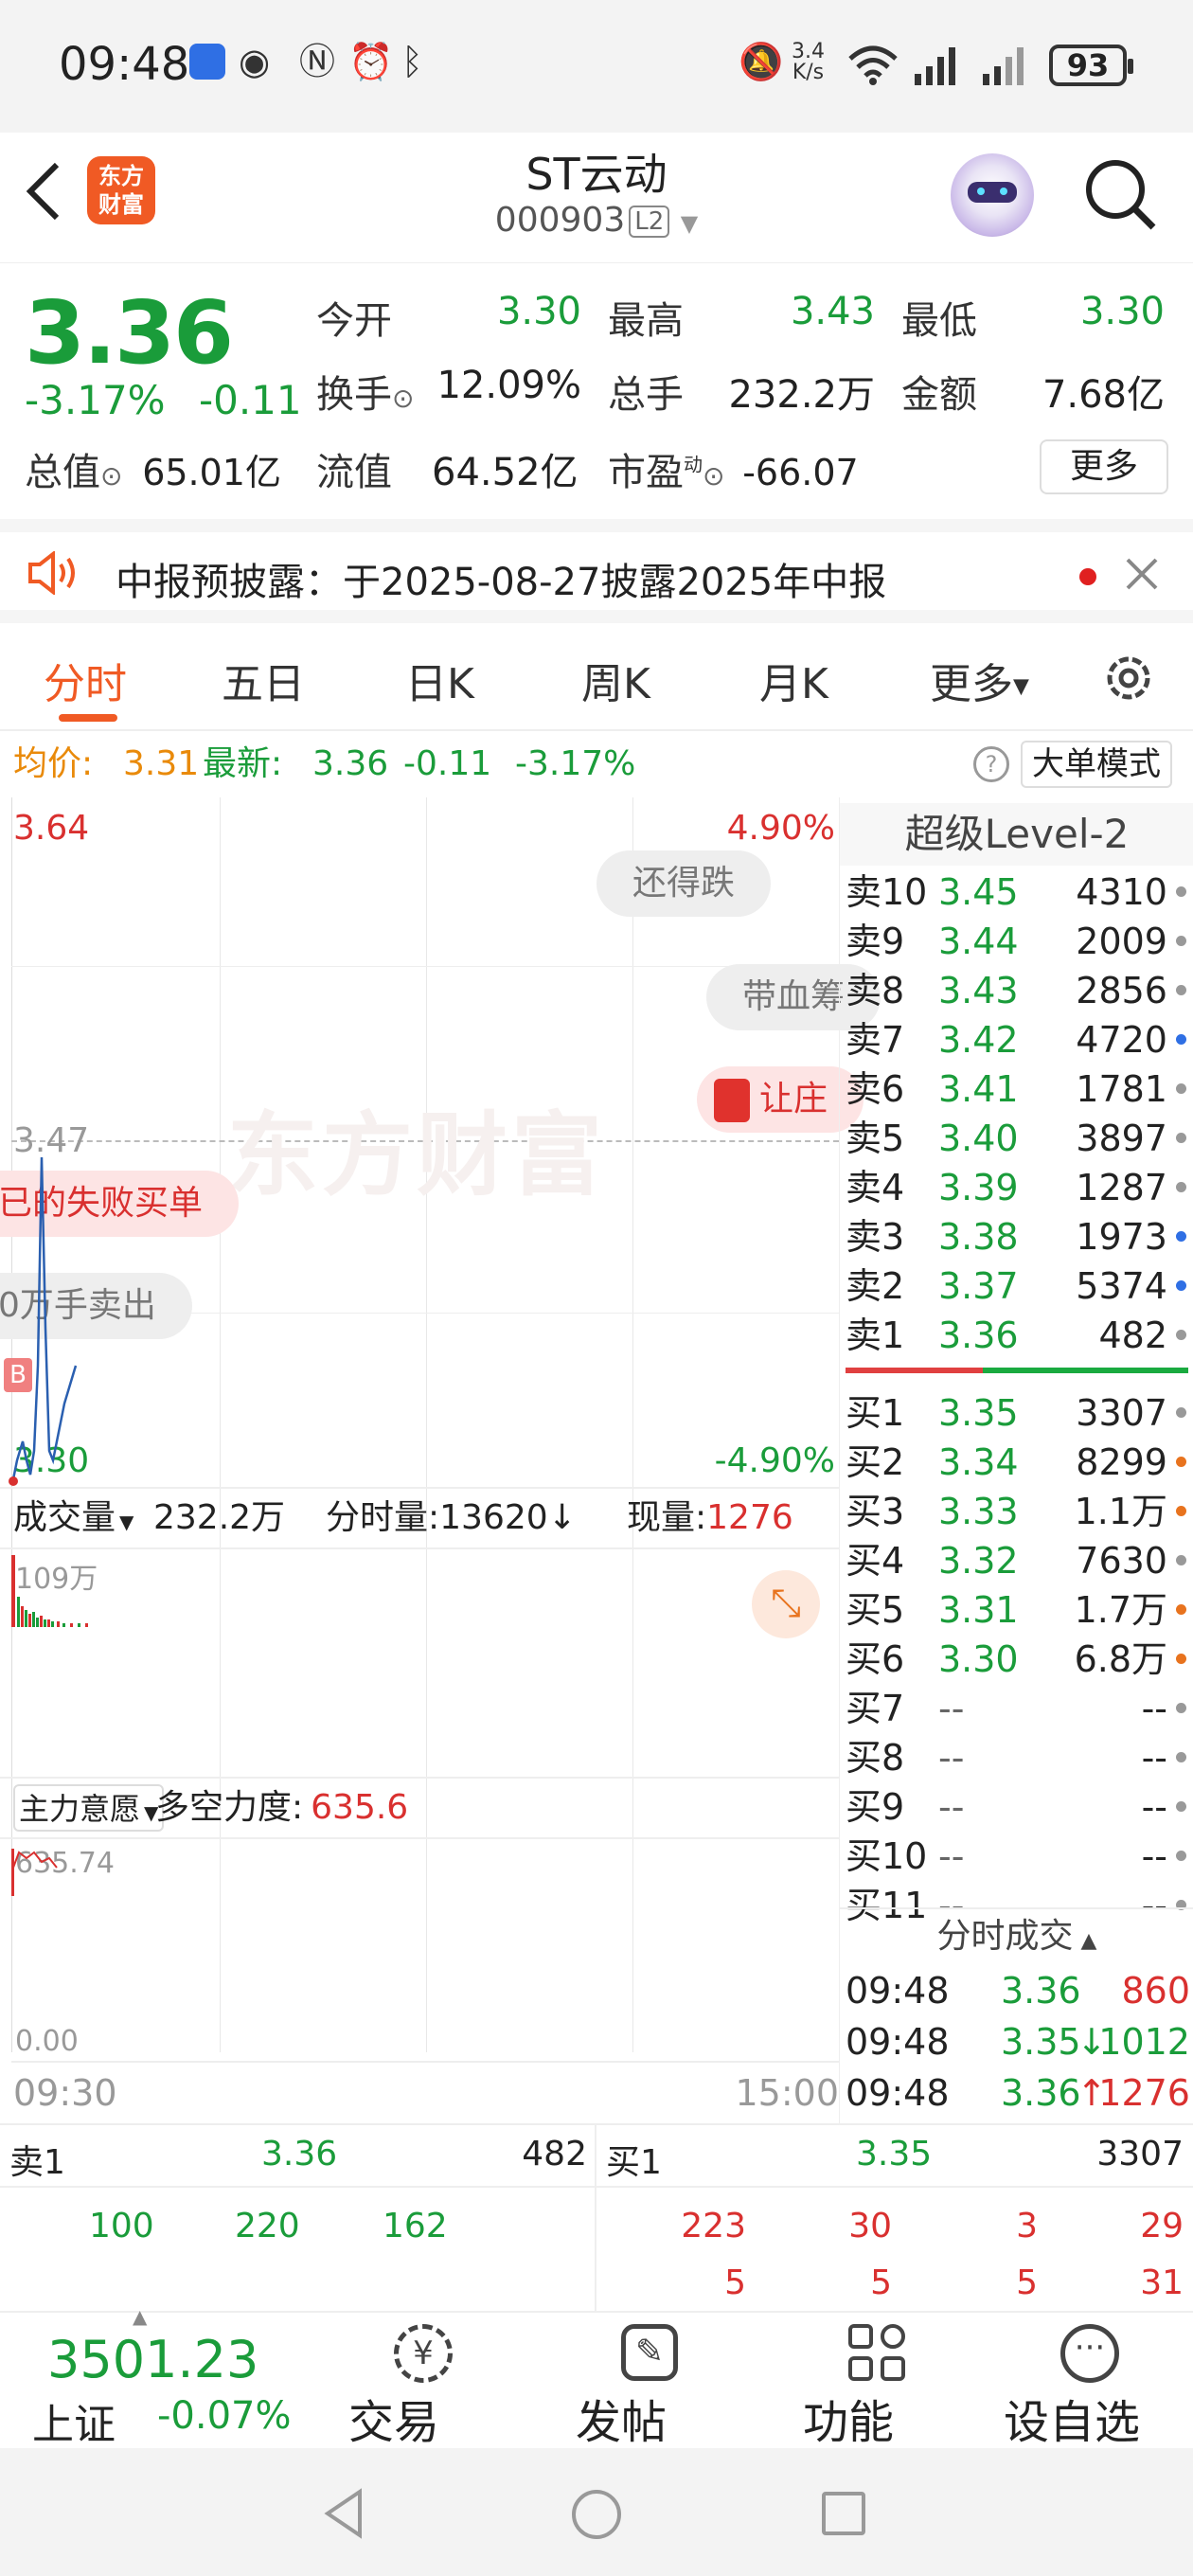 The image size is (1193, 2576). What do you see at coordinates (615, 680) in the screenshot?
I see `tab-weekly-k: 周K` at bounding box center [615, 680].